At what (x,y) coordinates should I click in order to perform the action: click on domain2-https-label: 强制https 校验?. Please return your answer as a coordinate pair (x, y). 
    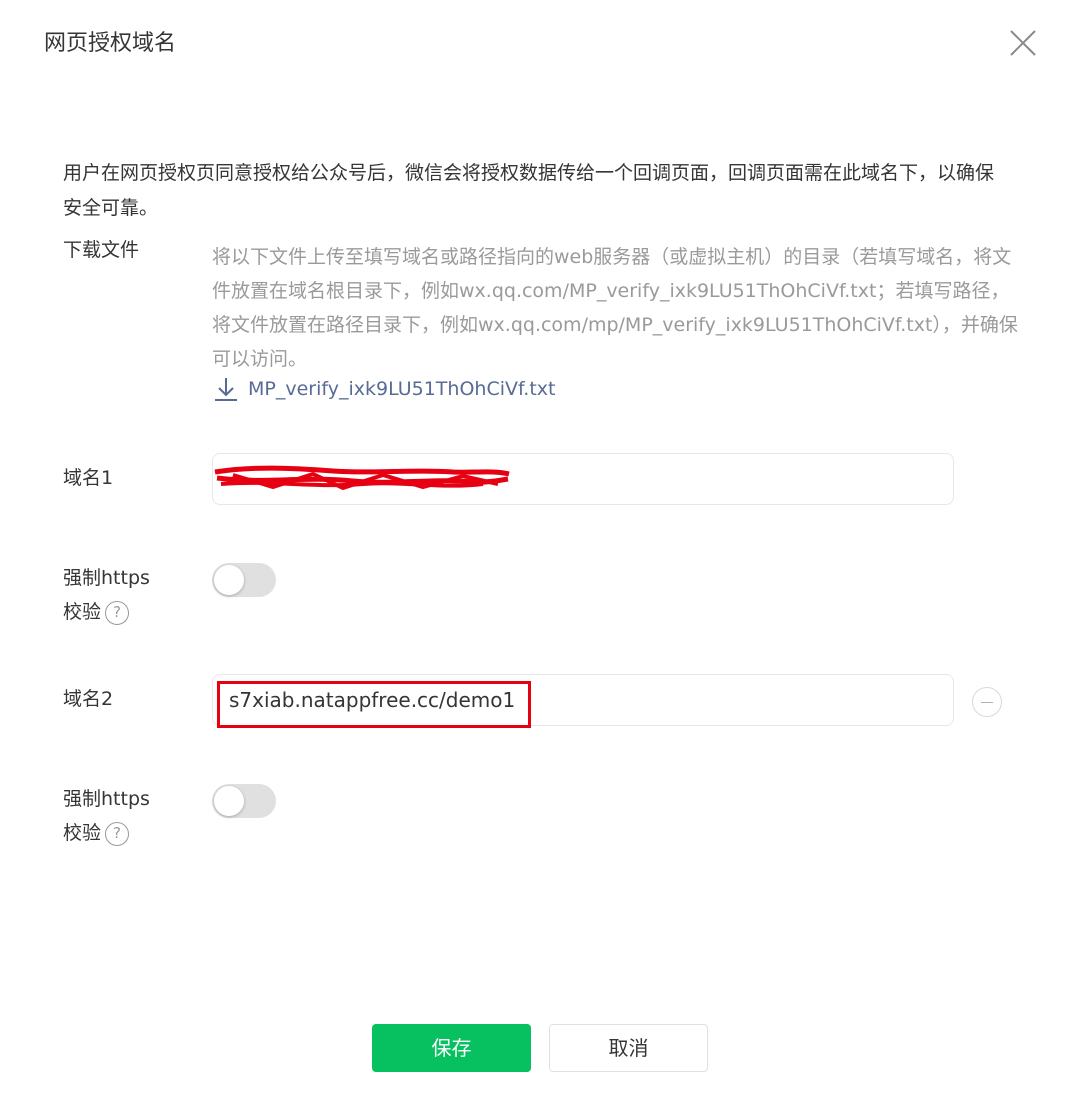
    Looking at the image, I should click on (106, 816).